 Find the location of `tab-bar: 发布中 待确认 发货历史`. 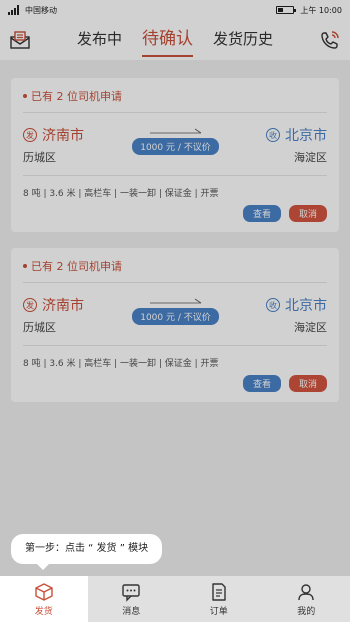

tab-bar: 发布中 待确认 发货历史 is located at coordinates (175, 40).